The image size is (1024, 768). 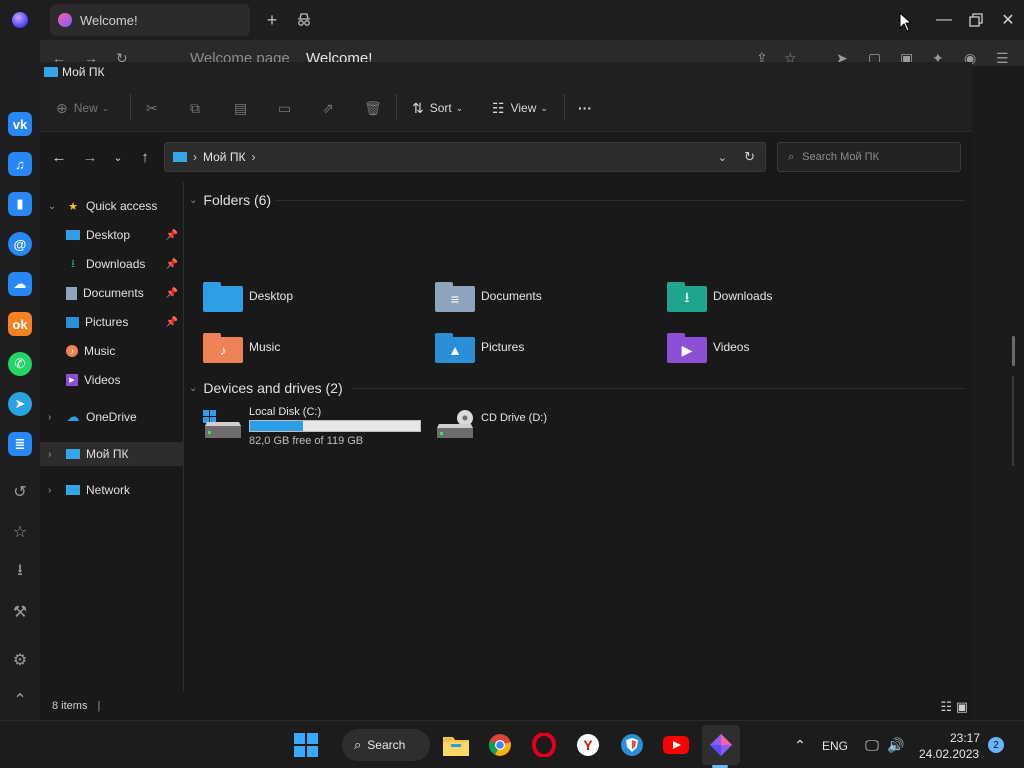 What do you see at coordinates (585, 108) in the screenshot?
I see `more-options-icon: ···` at bounding box center [585, 108].